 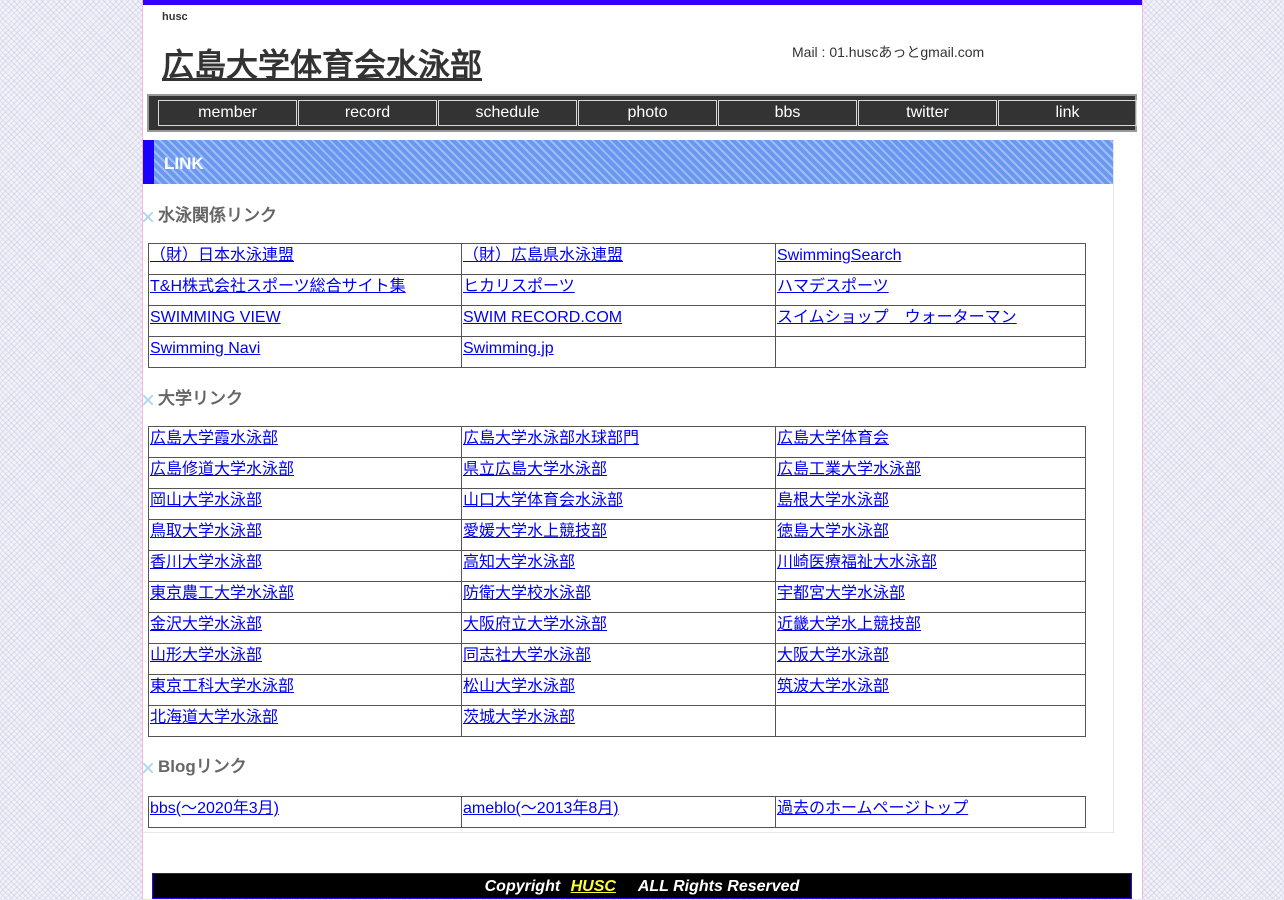 I want to click on nav-item-bbs: bbs, so click(x=787, y=113).